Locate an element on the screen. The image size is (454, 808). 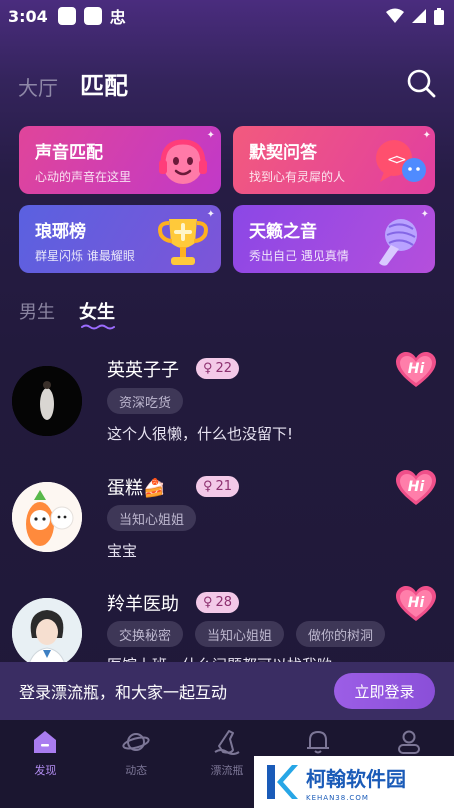
voice-show-card: 天籁之音 秀出自己 遇见真情 ✦ is located at coordinates (334, 239).